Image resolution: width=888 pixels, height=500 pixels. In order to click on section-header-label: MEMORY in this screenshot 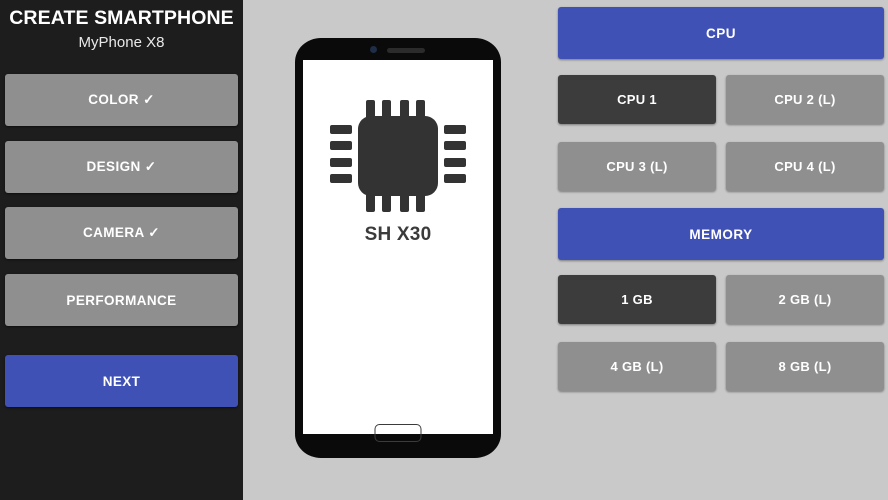, I will do `click(721, 234)`.